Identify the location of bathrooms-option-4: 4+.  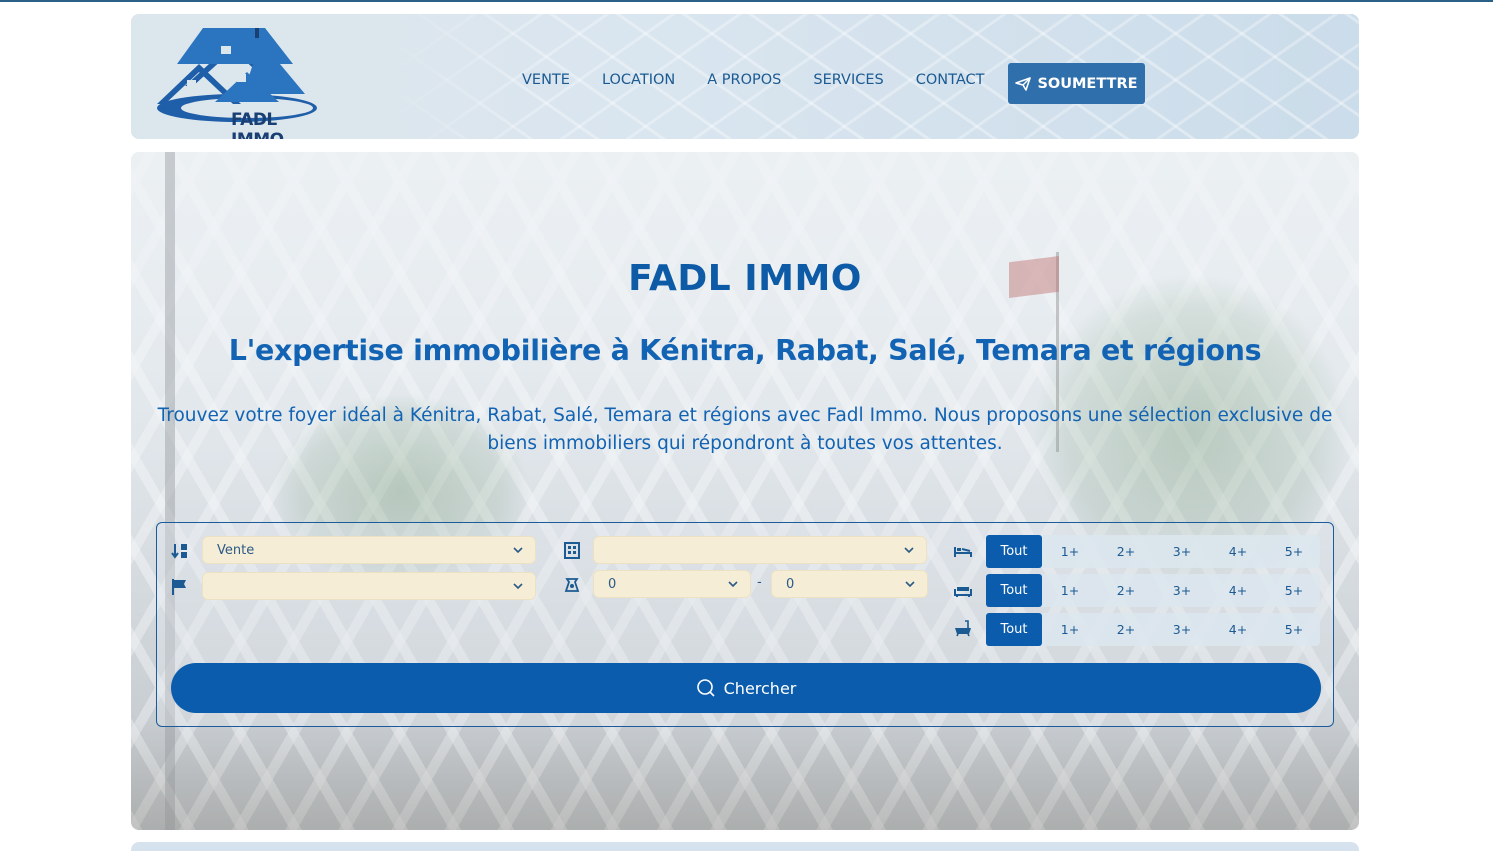
(1238, 629).